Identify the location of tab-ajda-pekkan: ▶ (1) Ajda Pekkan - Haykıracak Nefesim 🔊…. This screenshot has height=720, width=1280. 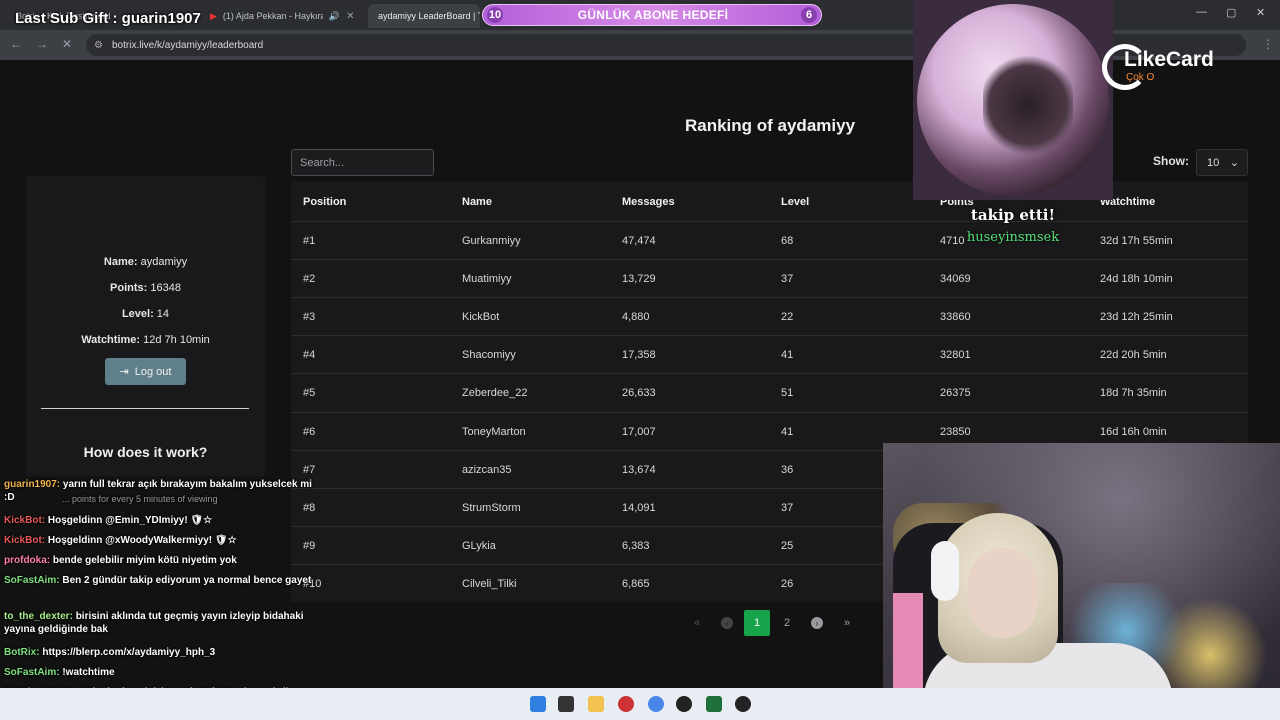
(282, 16).